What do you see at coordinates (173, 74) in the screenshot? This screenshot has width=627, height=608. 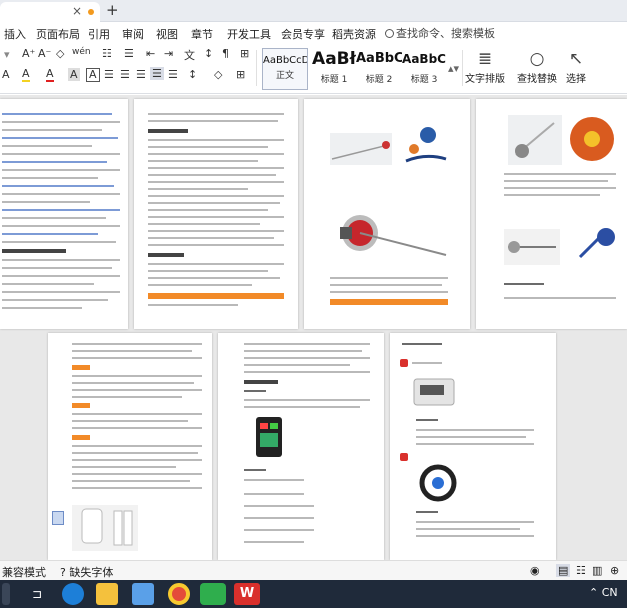 I see `distributed-align-icon: ☰` at bounding box center [173, 74].